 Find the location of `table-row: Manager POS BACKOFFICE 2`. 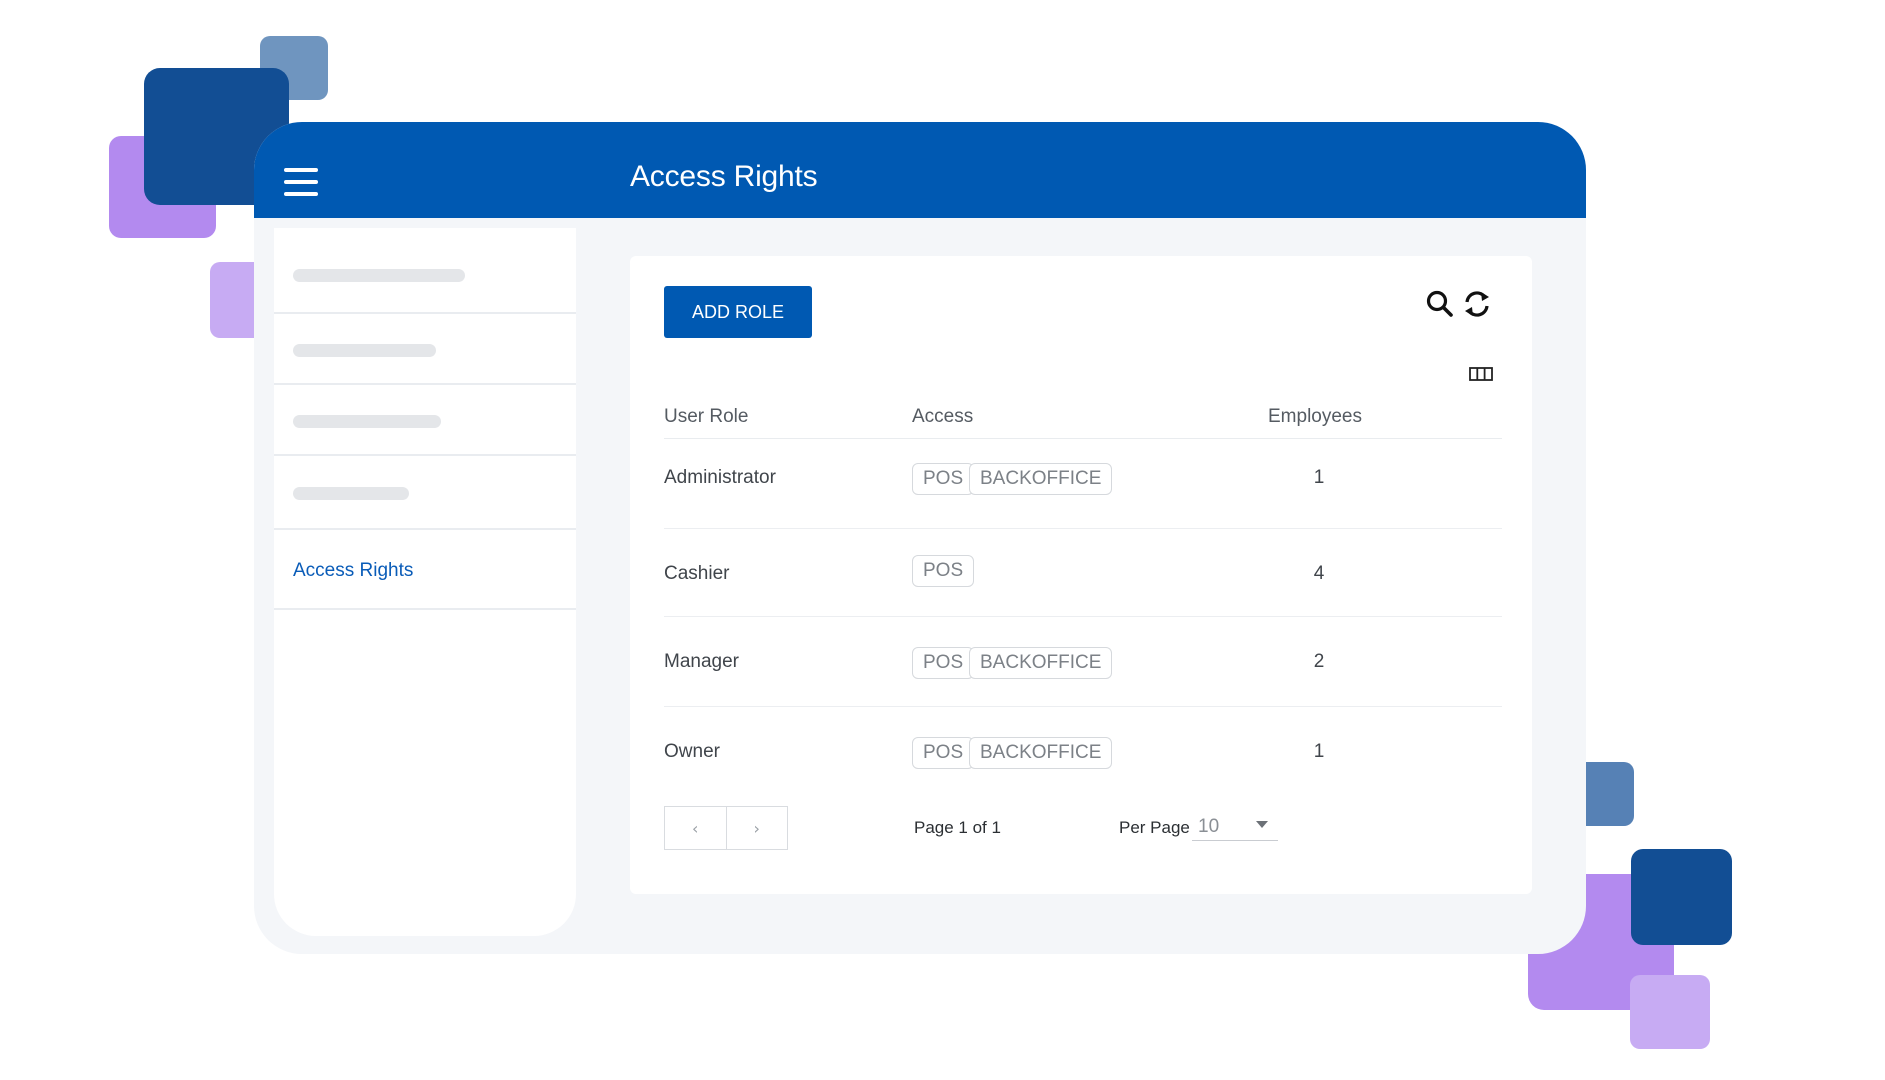

table-row: Manager POS BACKOFFICE 2 is located at coordinates (1083, 662).